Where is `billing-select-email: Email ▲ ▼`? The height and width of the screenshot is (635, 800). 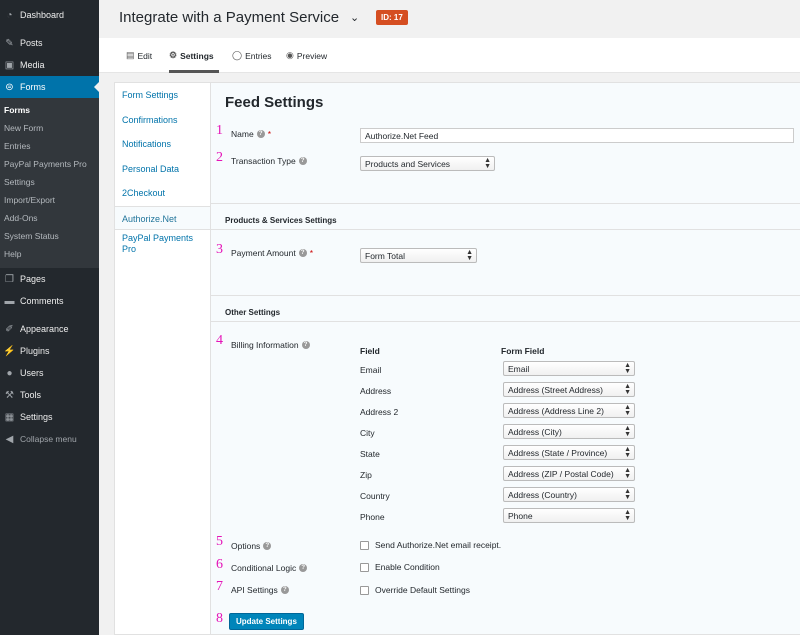 billing-select-email: Email ▲ ▼ is located at coordinates (569, 368).